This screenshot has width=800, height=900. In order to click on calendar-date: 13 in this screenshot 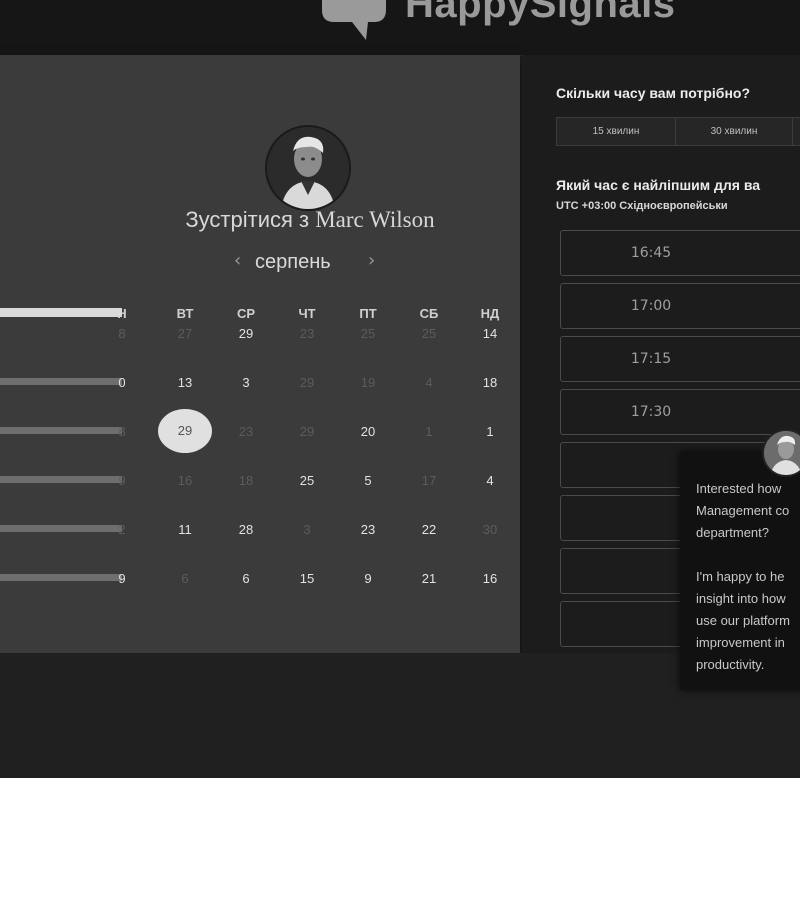, I will do `click(185, 382)`.